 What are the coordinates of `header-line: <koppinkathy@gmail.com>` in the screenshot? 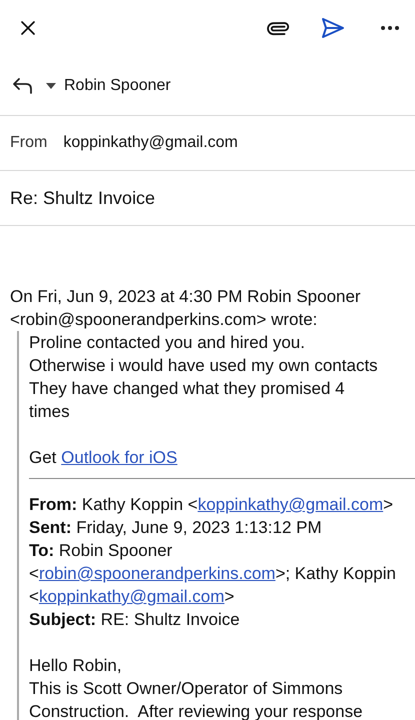 It's located at (131, 597).